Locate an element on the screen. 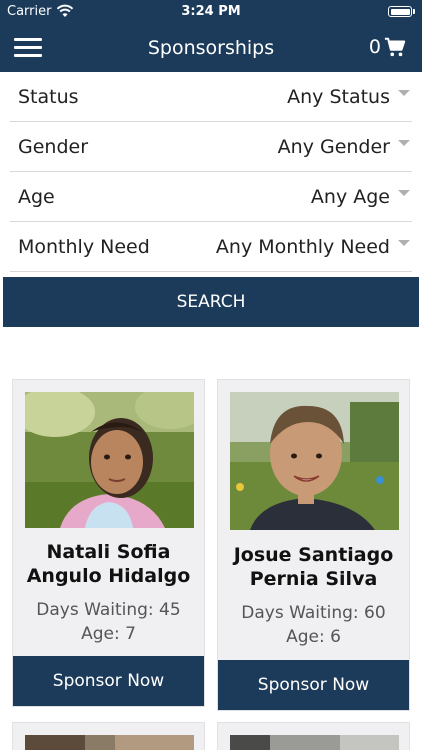 Image resolution: width=422 pixels, height=750 pixels. status-select: Any Status is located at coordinates (349, 97).